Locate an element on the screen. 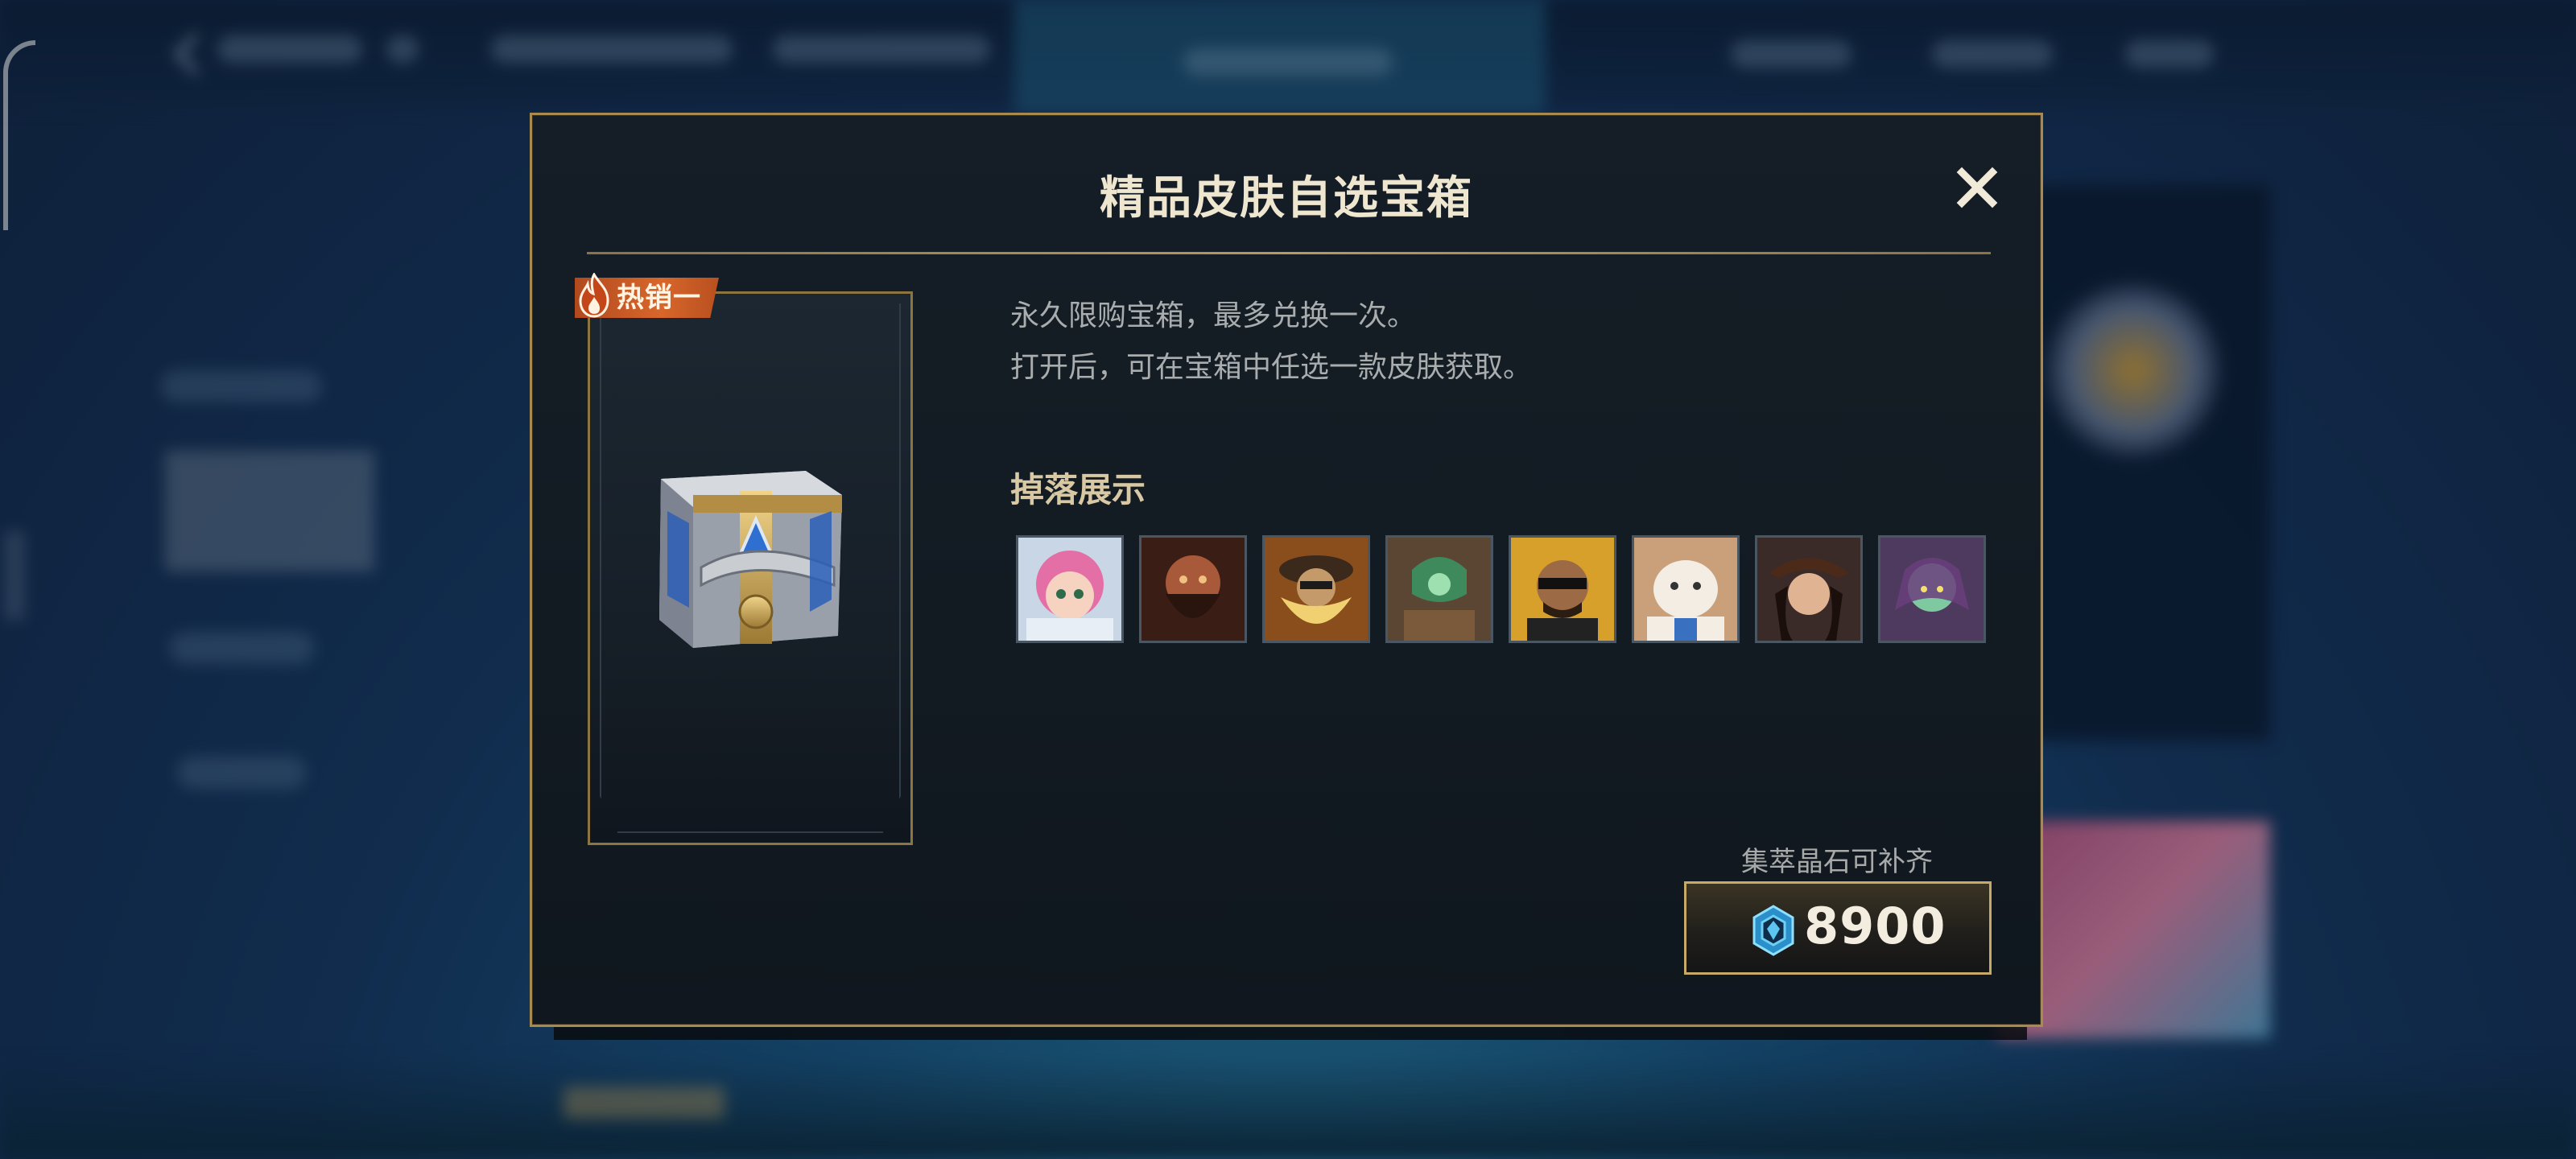 This screenshot has height=1159, width=2576. treasure-chest-icon is located at coordinates (750, 559).